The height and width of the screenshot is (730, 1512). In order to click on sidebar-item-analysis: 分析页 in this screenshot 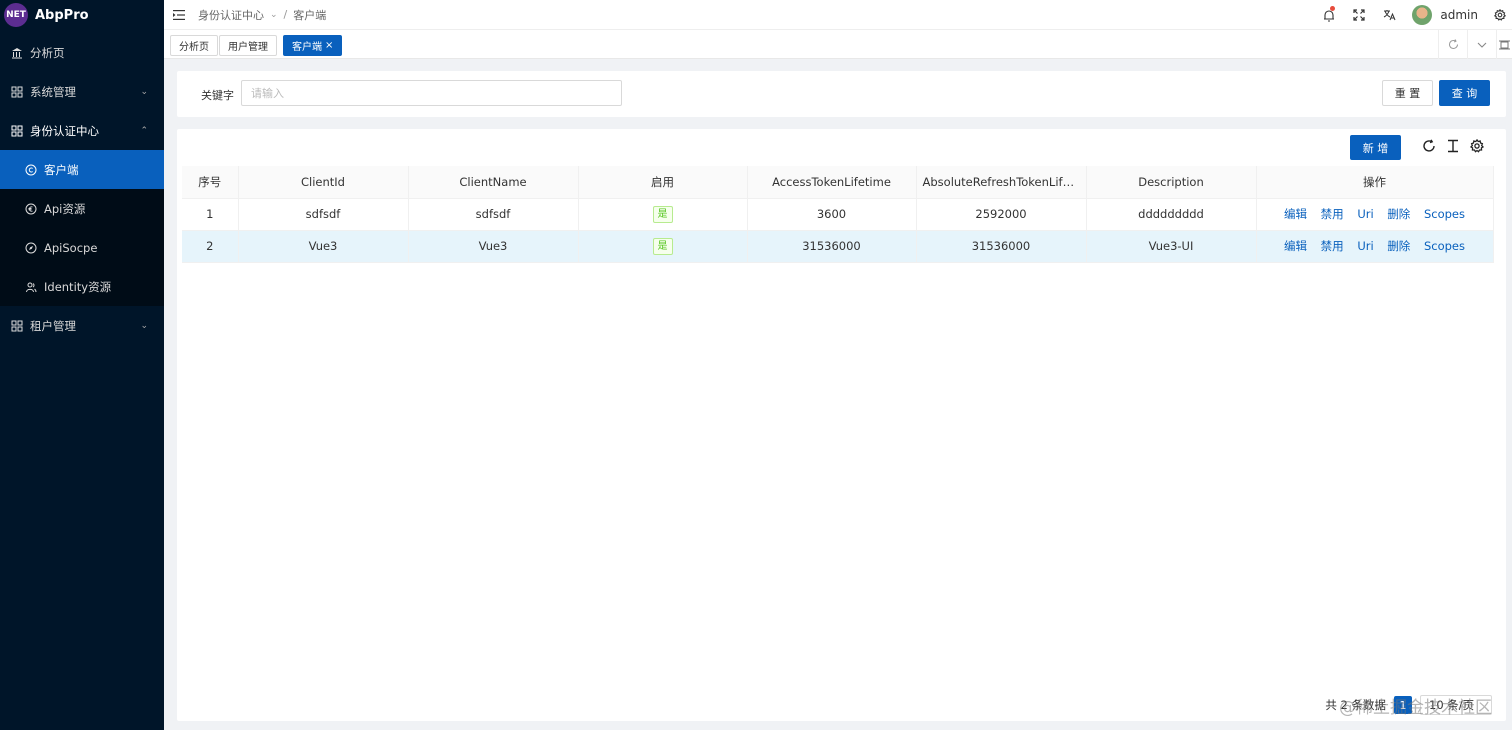, I will do `click(82, 52)`.